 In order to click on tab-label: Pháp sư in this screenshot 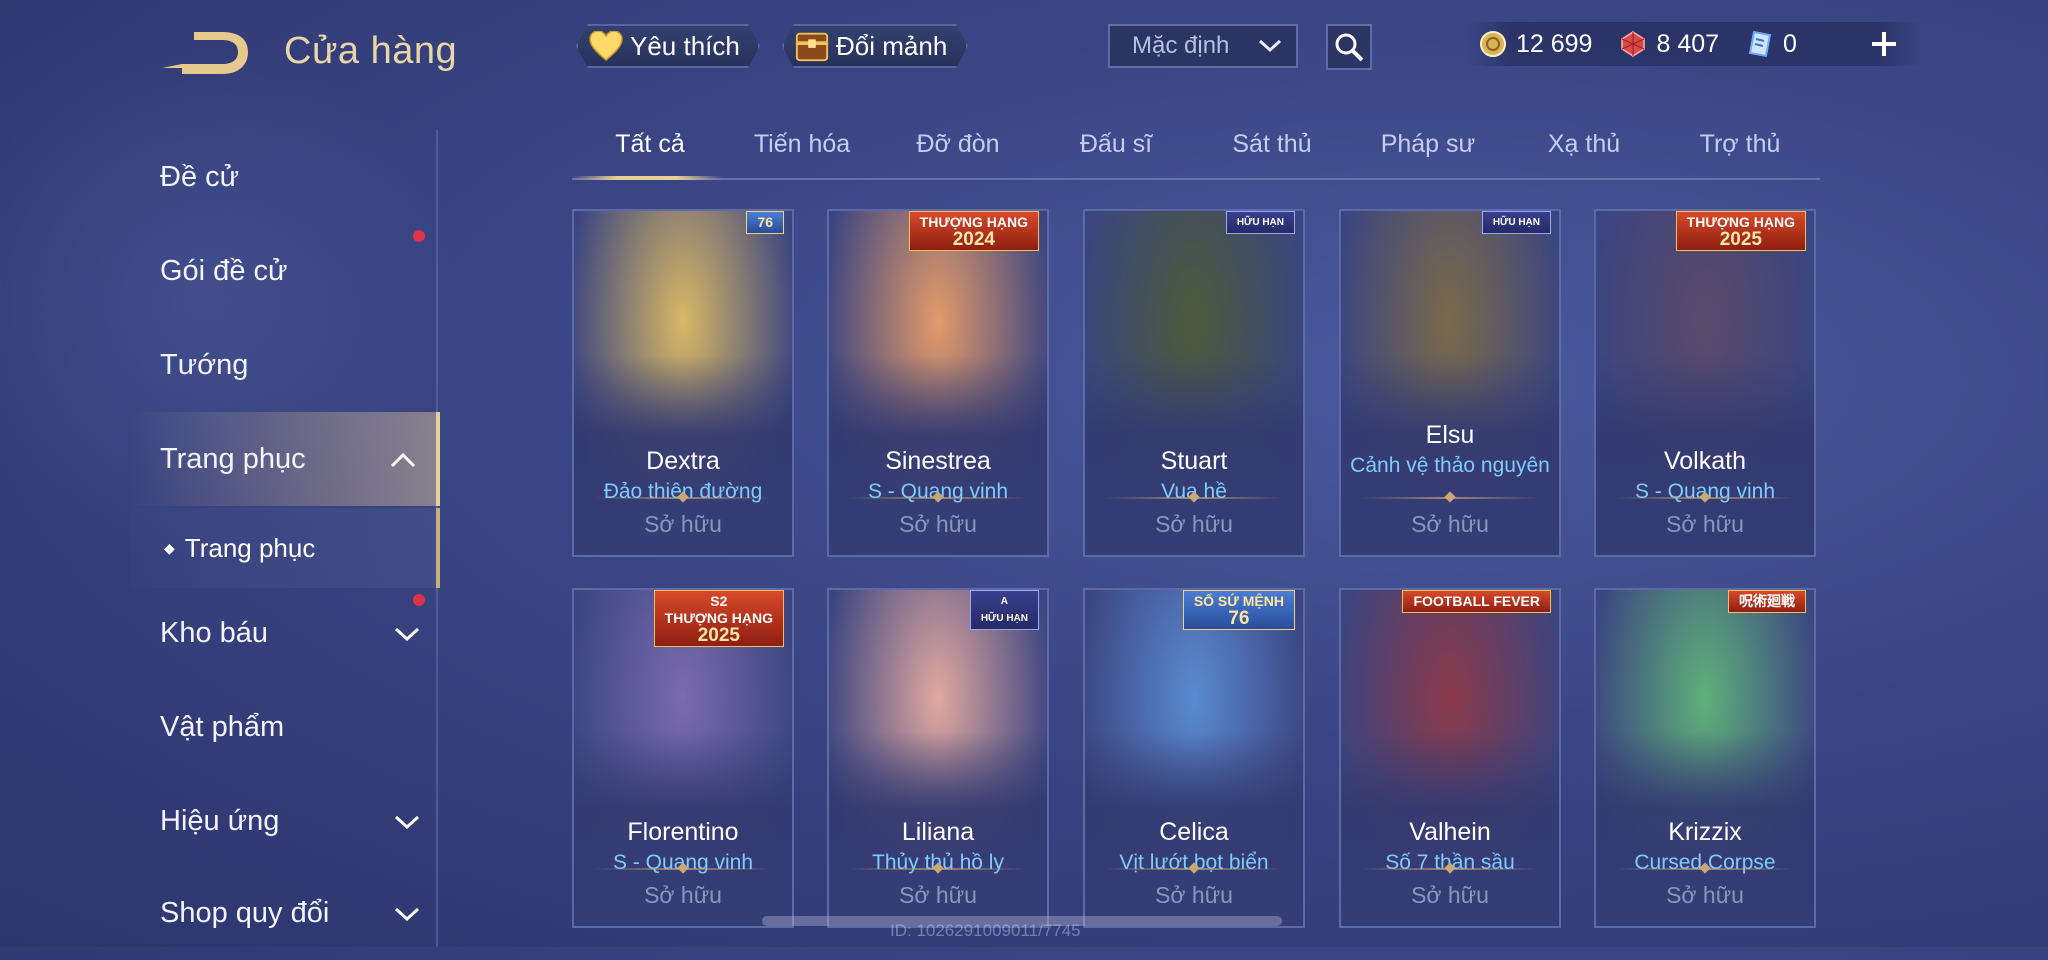, I will do `click(1428, 144)`.